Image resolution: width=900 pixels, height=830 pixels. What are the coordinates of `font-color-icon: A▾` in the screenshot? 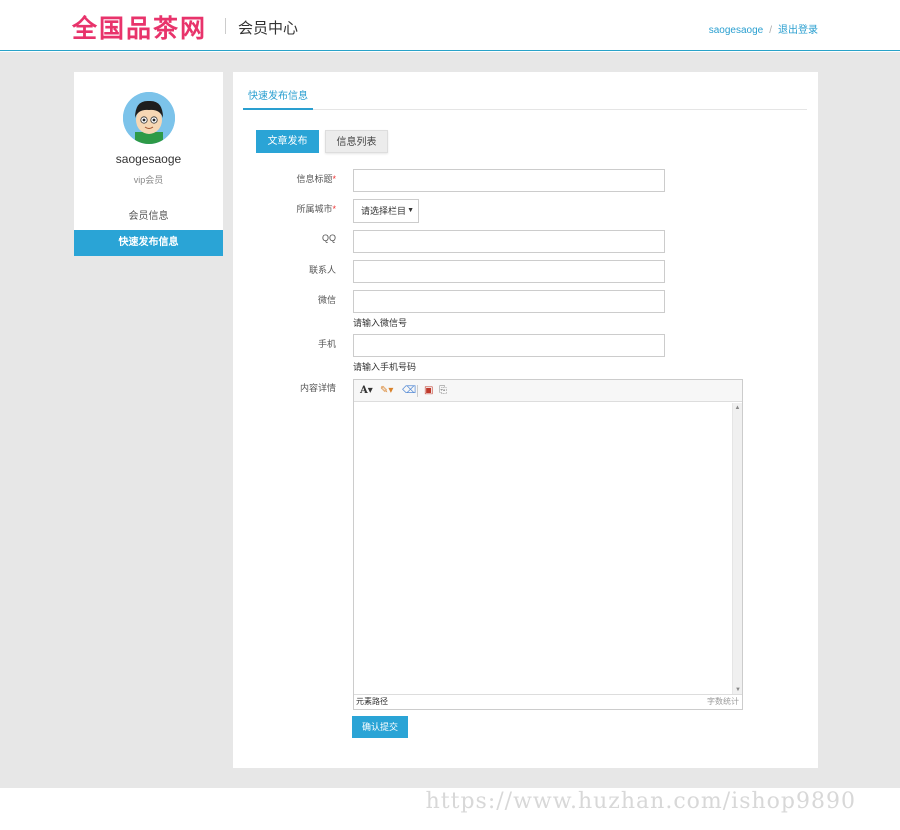 It's located at (366, 391).